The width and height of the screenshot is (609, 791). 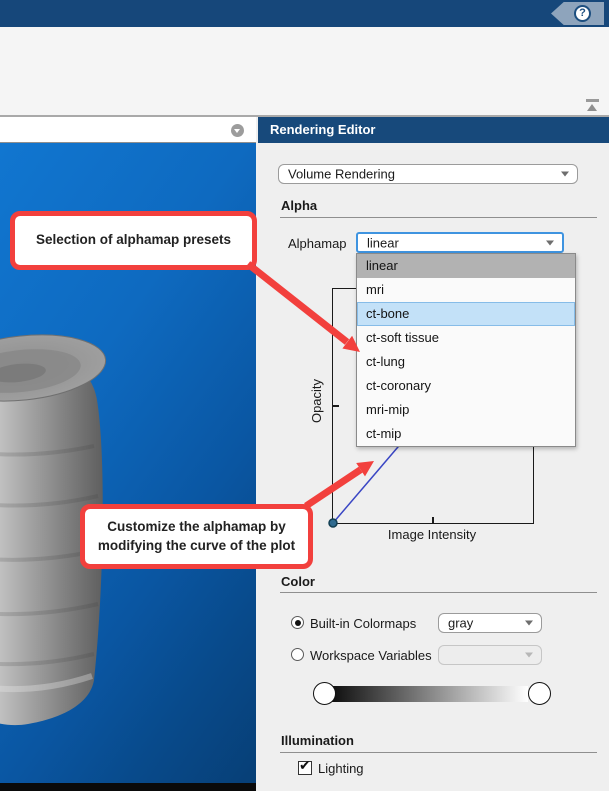 I want to click on alphamap-dropdown: linear, so click(x=460, y=242).